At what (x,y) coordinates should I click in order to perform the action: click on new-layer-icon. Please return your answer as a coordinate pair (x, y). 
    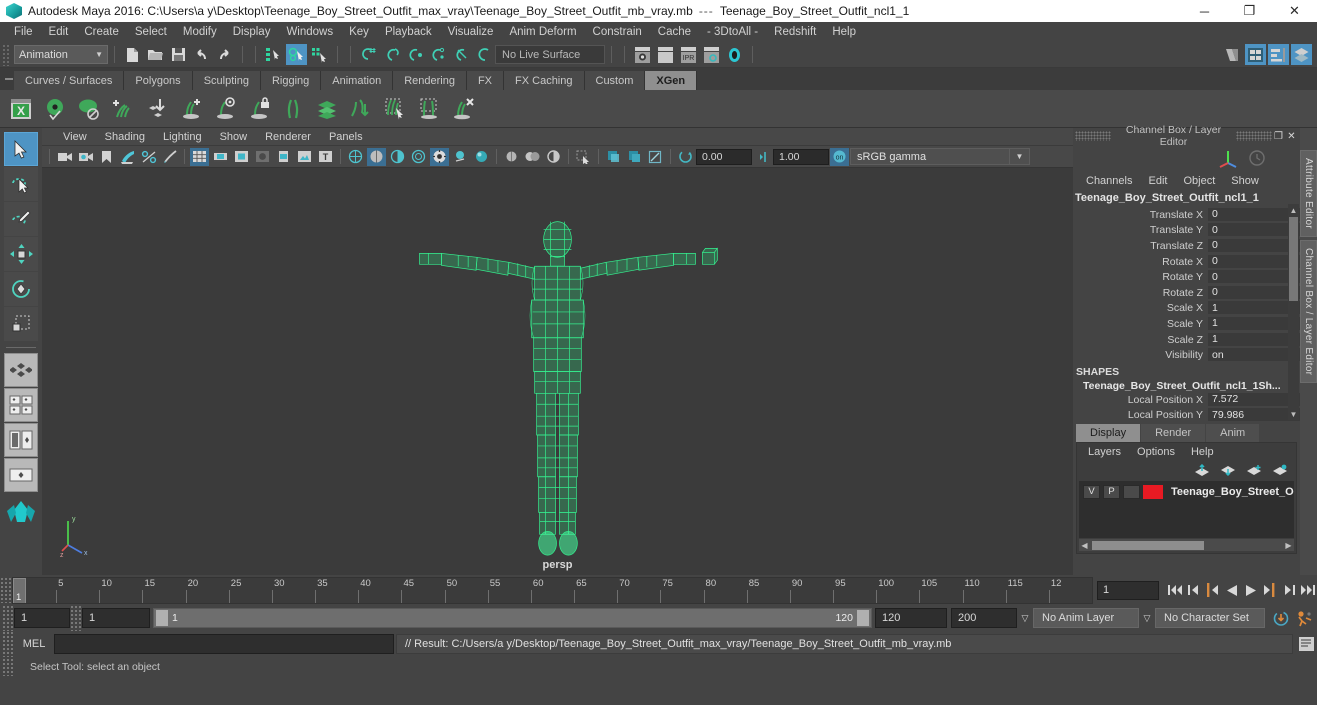
    Looking at the image, I should click on (1254, 470).